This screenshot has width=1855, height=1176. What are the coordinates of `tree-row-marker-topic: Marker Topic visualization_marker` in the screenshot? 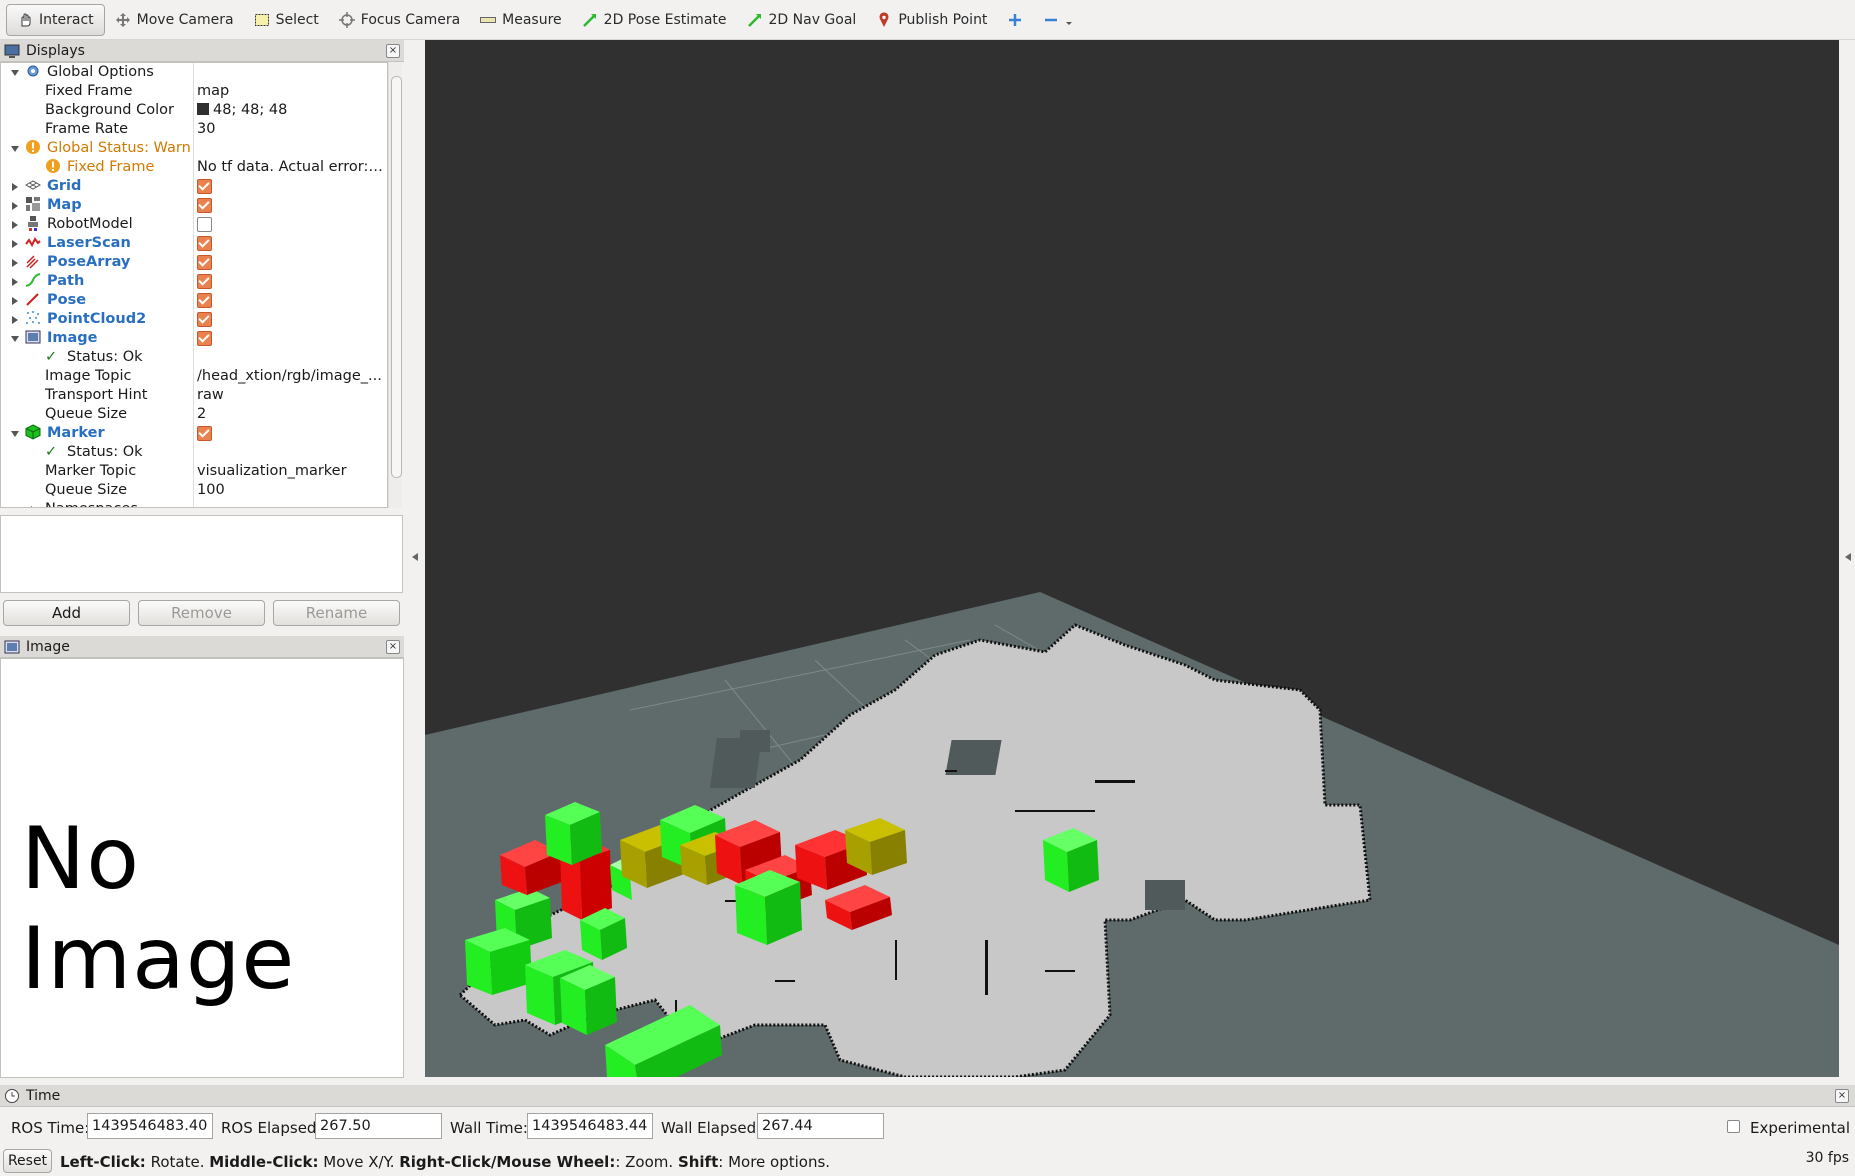 It's located at (194, 471).